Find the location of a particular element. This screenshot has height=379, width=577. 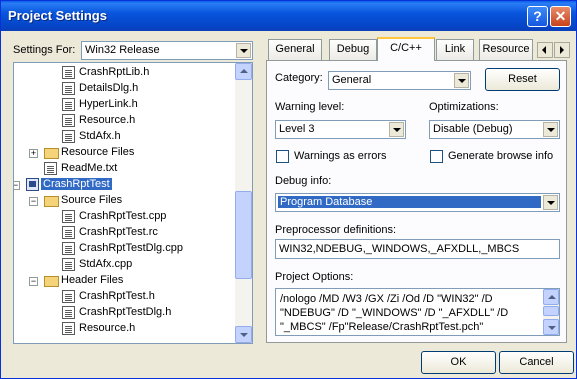

category-value: General is located at coordinates (352, 80).